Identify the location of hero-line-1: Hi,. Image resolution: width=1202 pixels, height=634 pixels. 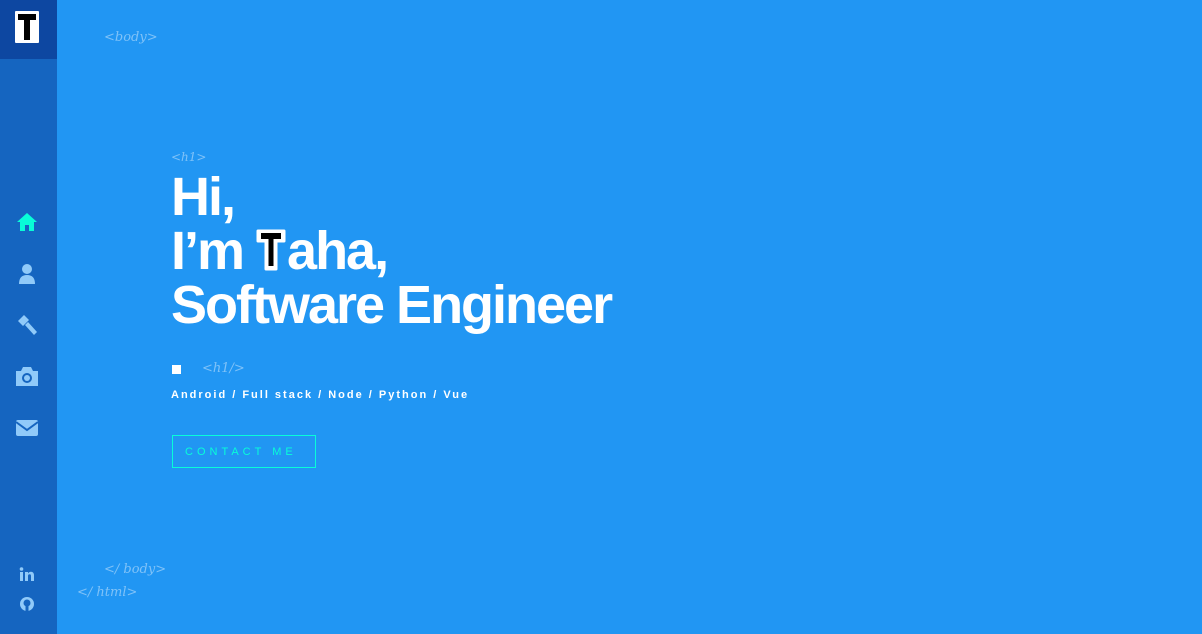
(203, 197).